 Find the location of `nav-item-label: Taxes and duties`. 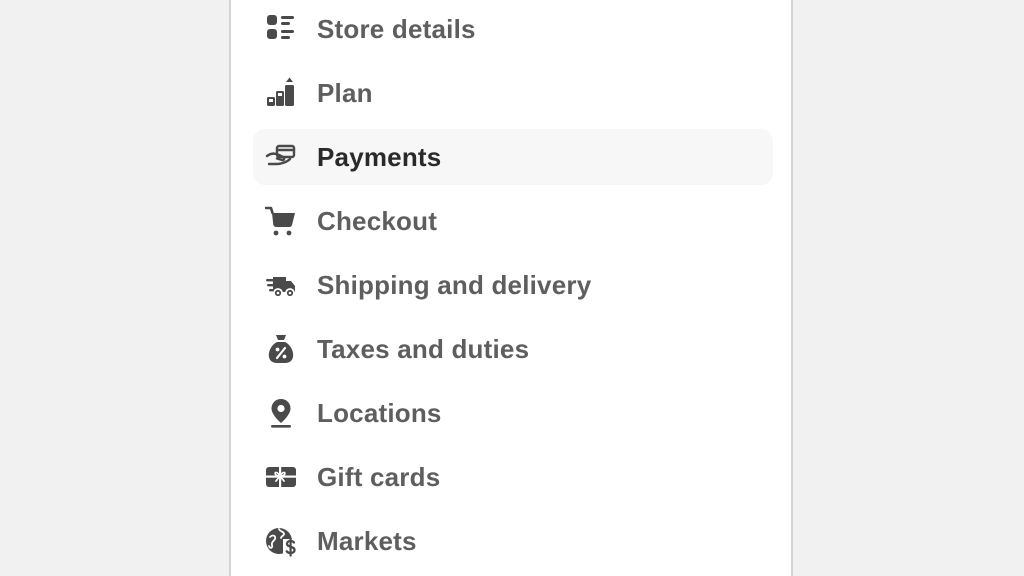

nav-item-label: Taxes and duties is located at coordinates (423, 348).